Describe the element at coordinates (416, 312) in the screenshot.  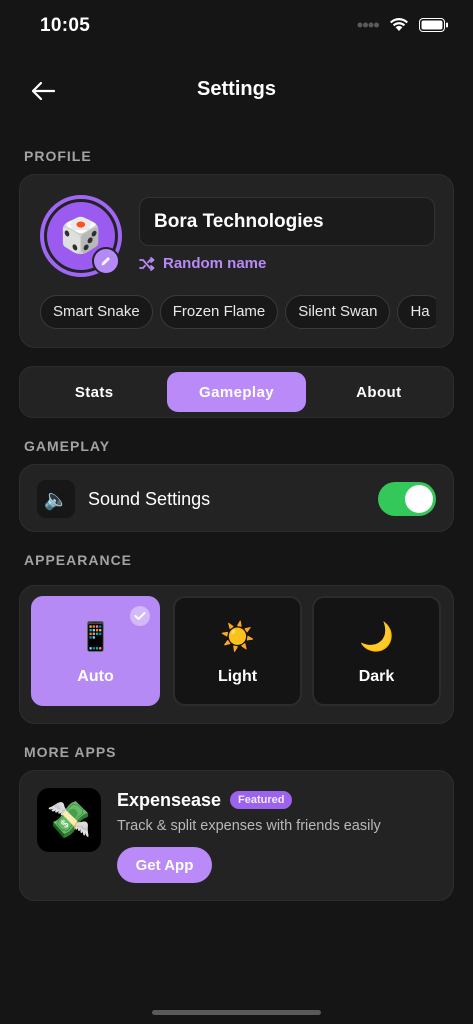
I see `name-suggestion-chip: Ha` at that location.